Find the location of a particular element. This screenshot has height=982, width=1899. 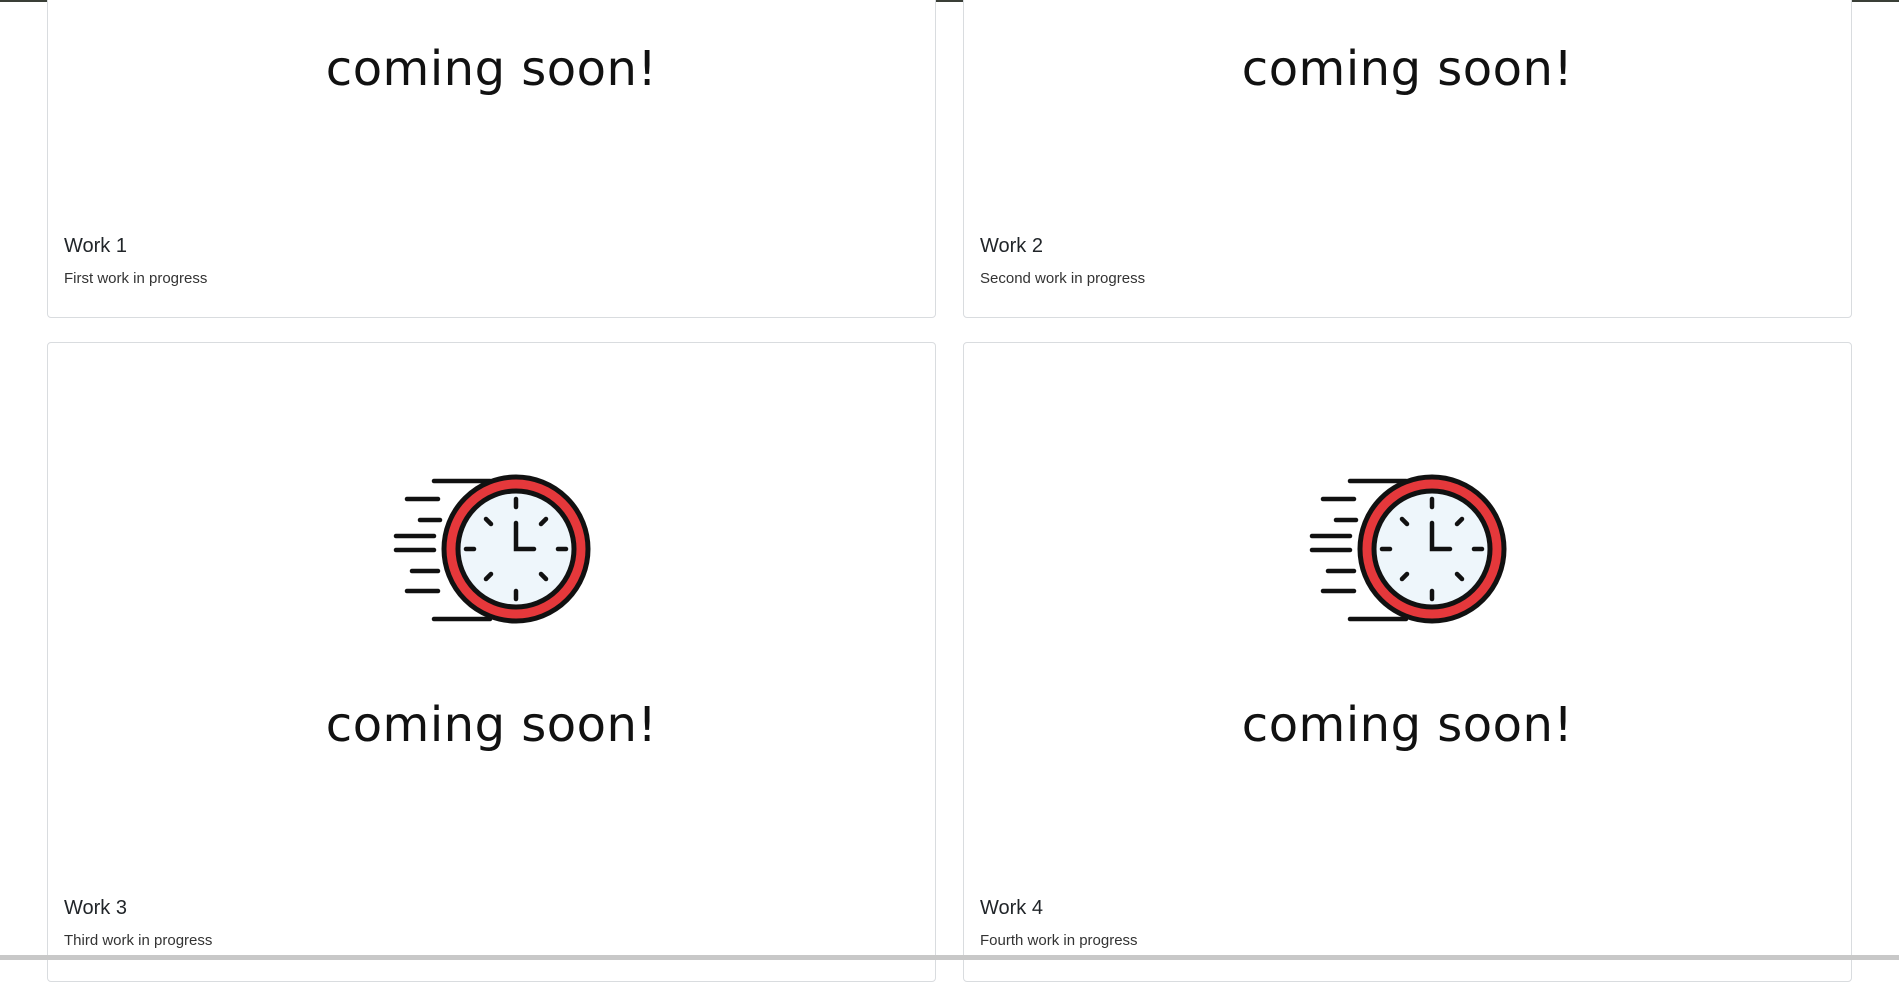

card-description: Third work in progress is located at coordinates (138, 940).